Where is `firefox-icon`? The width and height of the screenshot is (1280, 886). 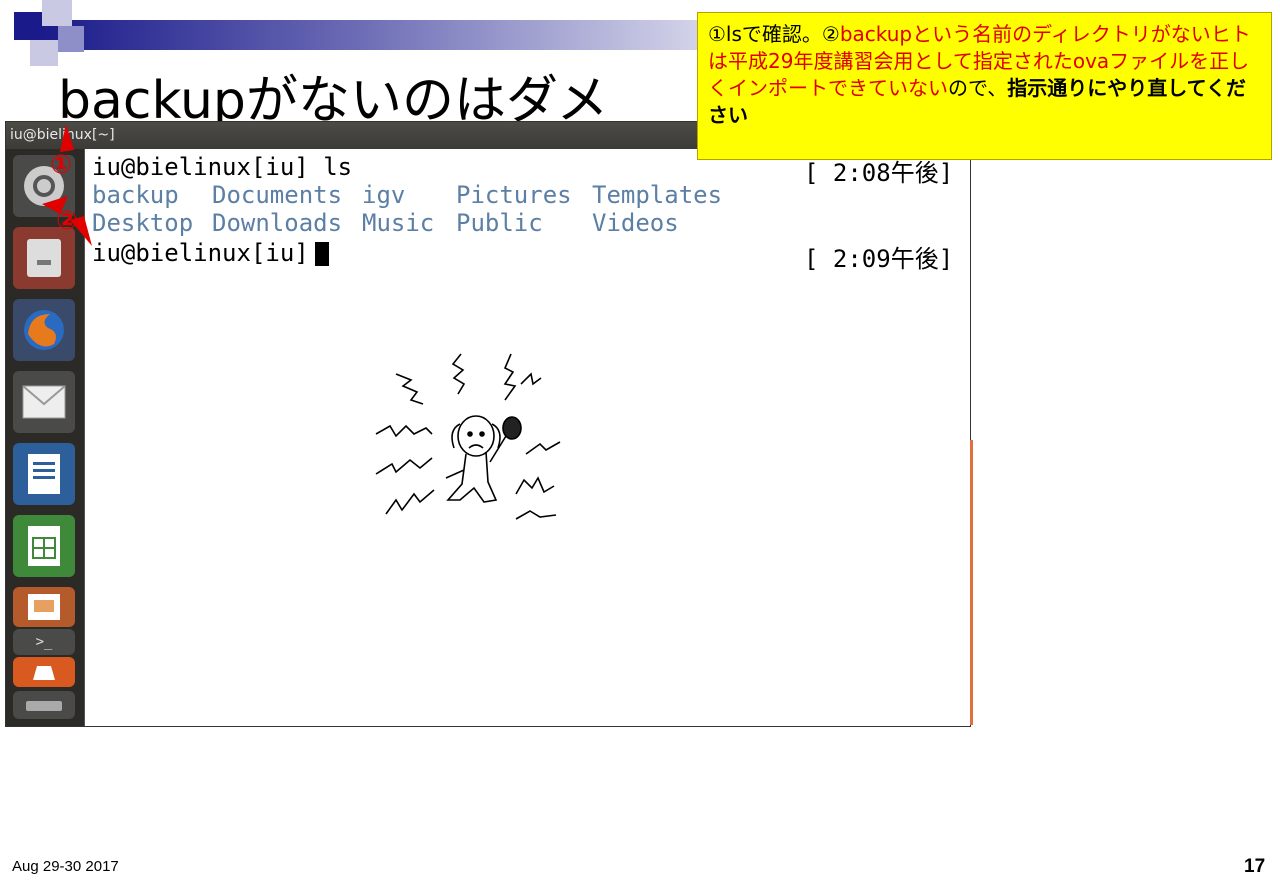
firefox-icon is located at coordinates (44, 330).